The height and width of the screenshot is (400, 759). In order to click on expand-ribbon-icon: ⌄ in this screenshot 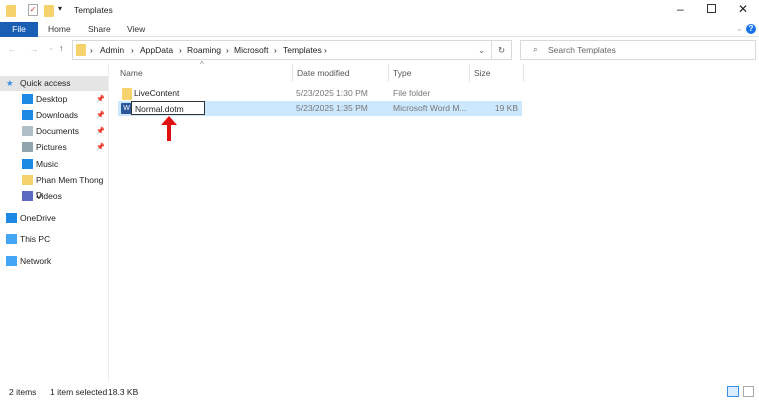, I will do `click(739, 28)`.